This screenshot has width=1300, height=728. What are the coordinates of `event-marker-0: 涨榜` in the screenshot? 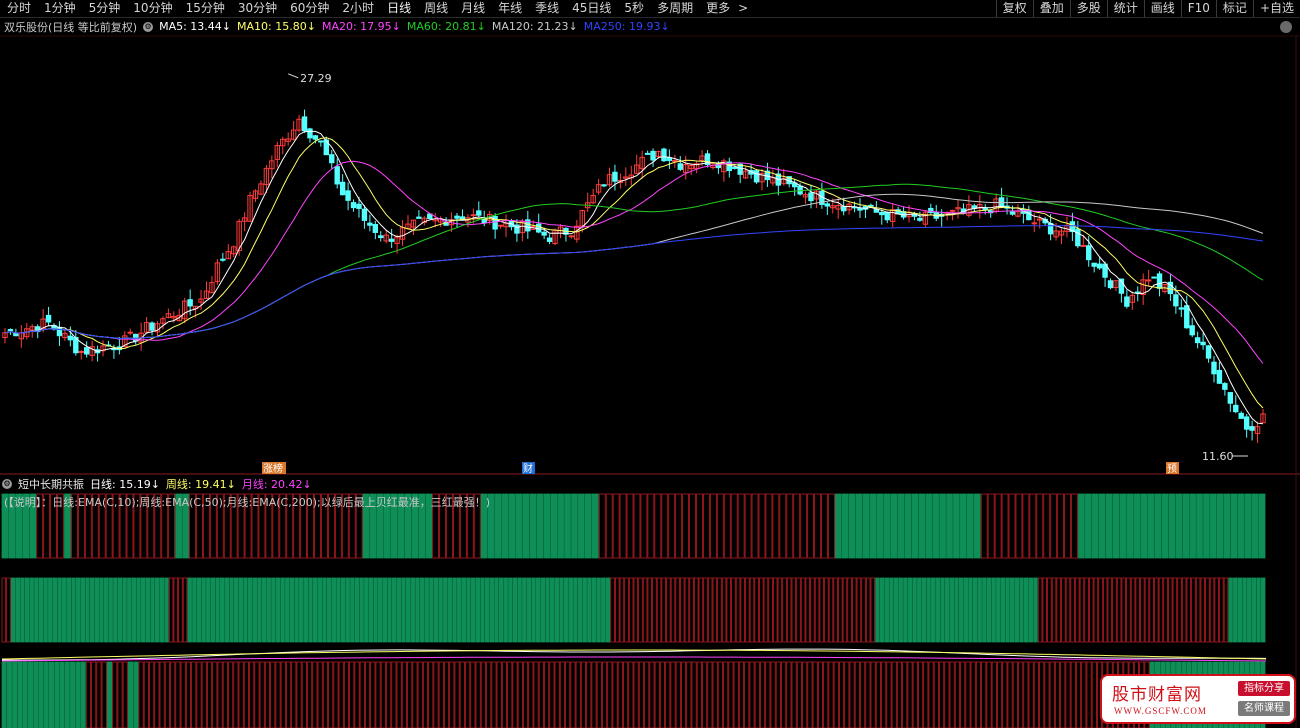 It's located at (273, 468).